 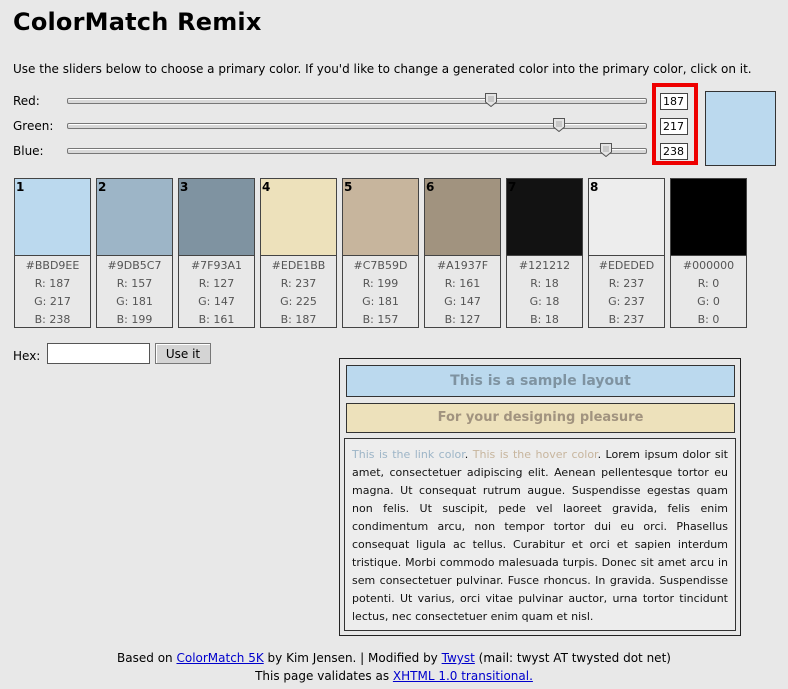 What do you see at coordinates (357, 101) in the screenshot?
I see `red-slider-track` at bounding box center [357, 101].